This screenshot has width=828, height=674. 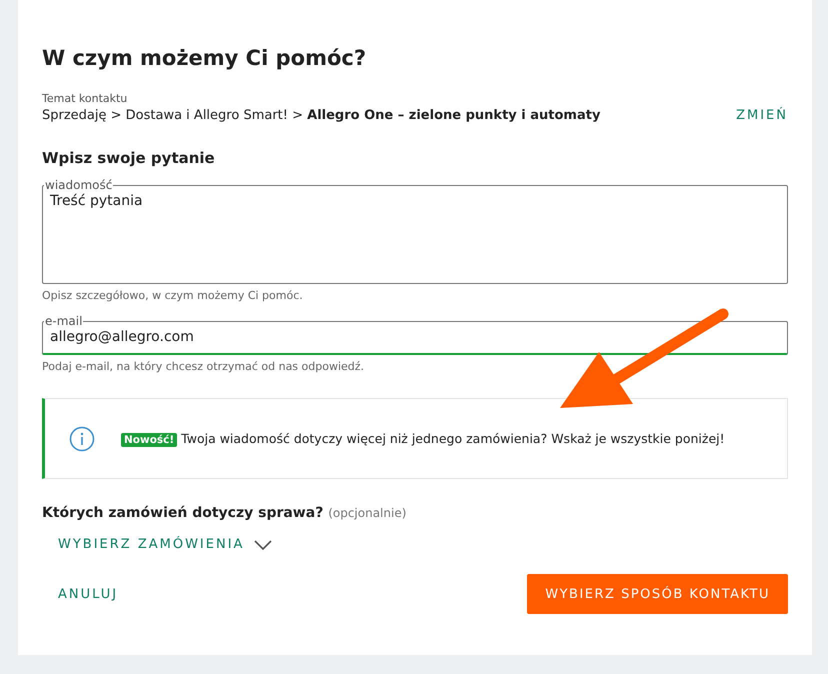 What do you see at coordinates (204, 58) in the screenshot?
I see `page-title: W czym możemy Ci pomóc?` at bounding box center [204, 58].